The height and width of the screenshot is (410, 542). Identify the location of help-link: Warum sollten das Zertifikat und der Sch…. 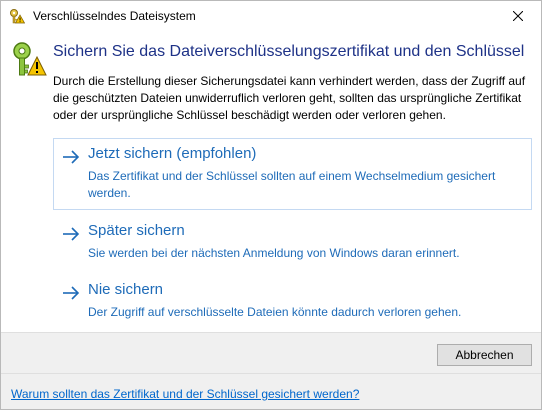
(185, 394).